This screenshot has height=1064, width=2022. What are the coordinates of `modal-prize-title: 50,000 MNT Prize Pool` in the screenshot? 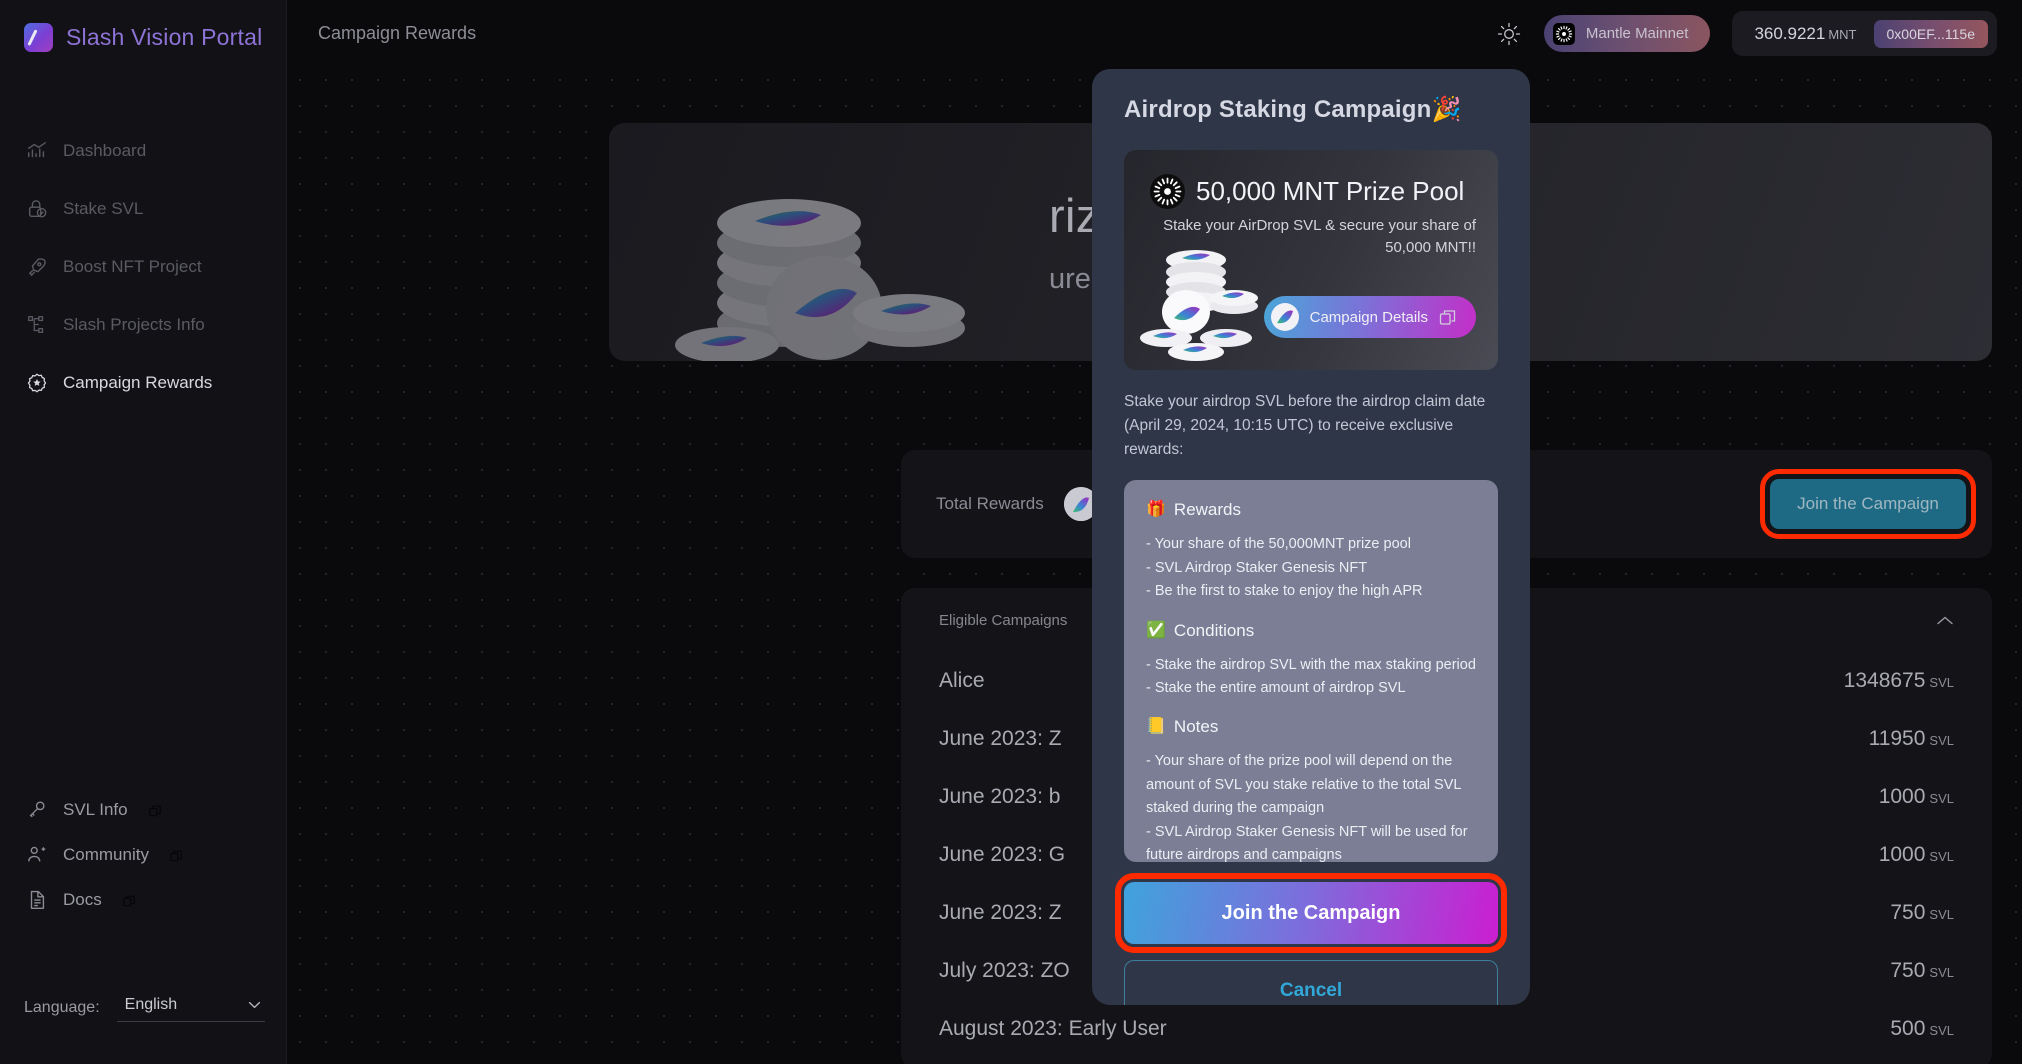 It's located at (1330, 191).